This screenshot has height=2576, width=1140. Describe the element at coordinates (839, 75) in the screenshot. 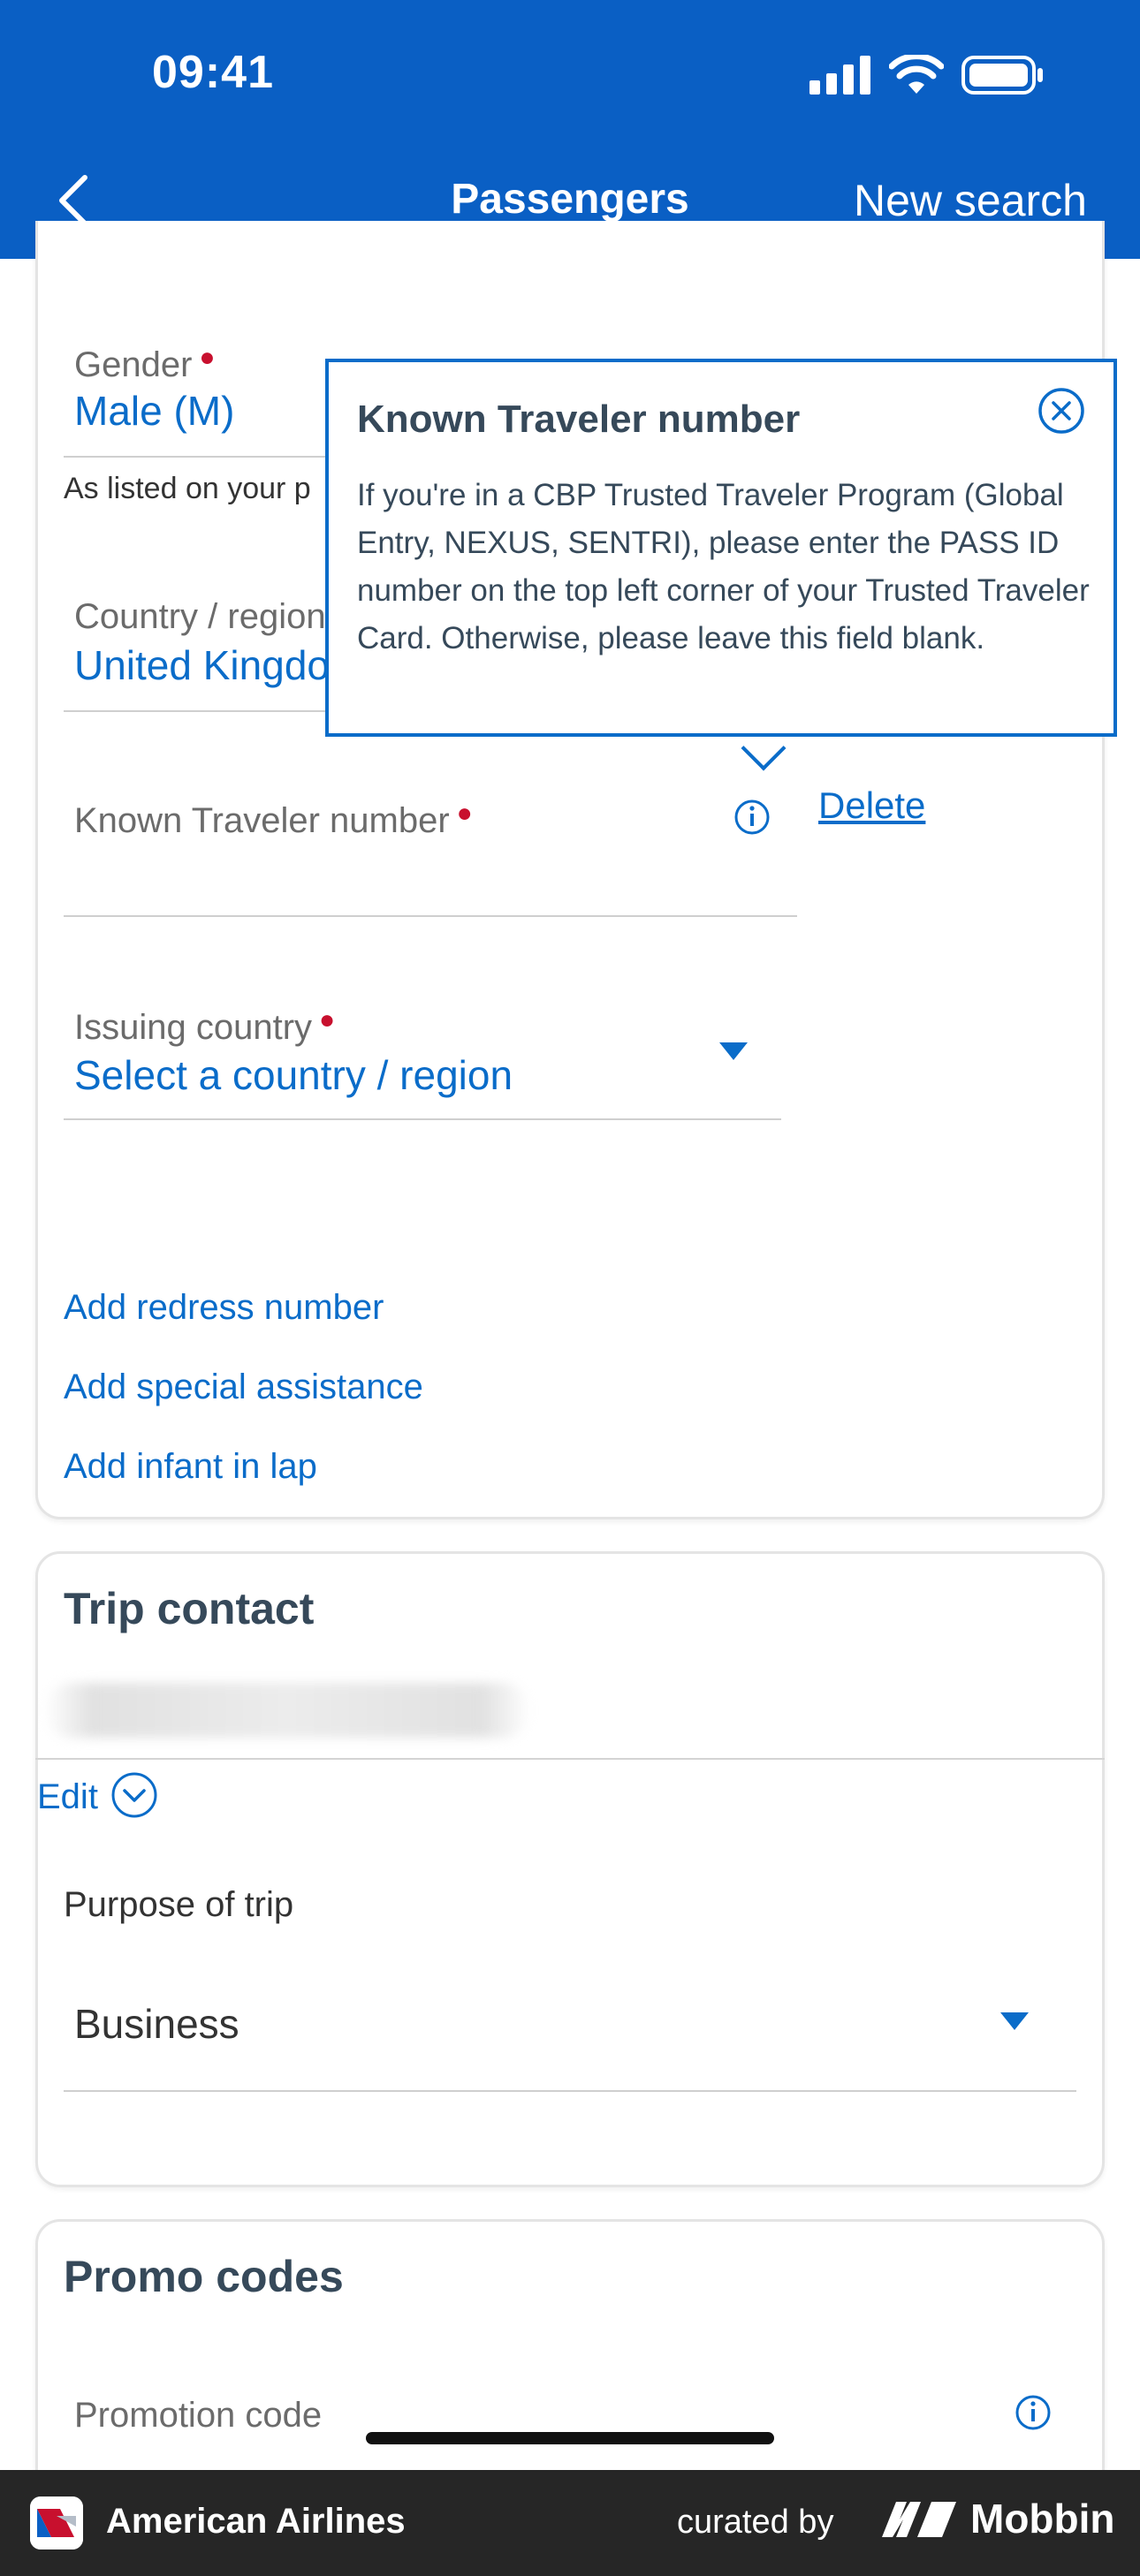

I see `signal-icon` at that location.